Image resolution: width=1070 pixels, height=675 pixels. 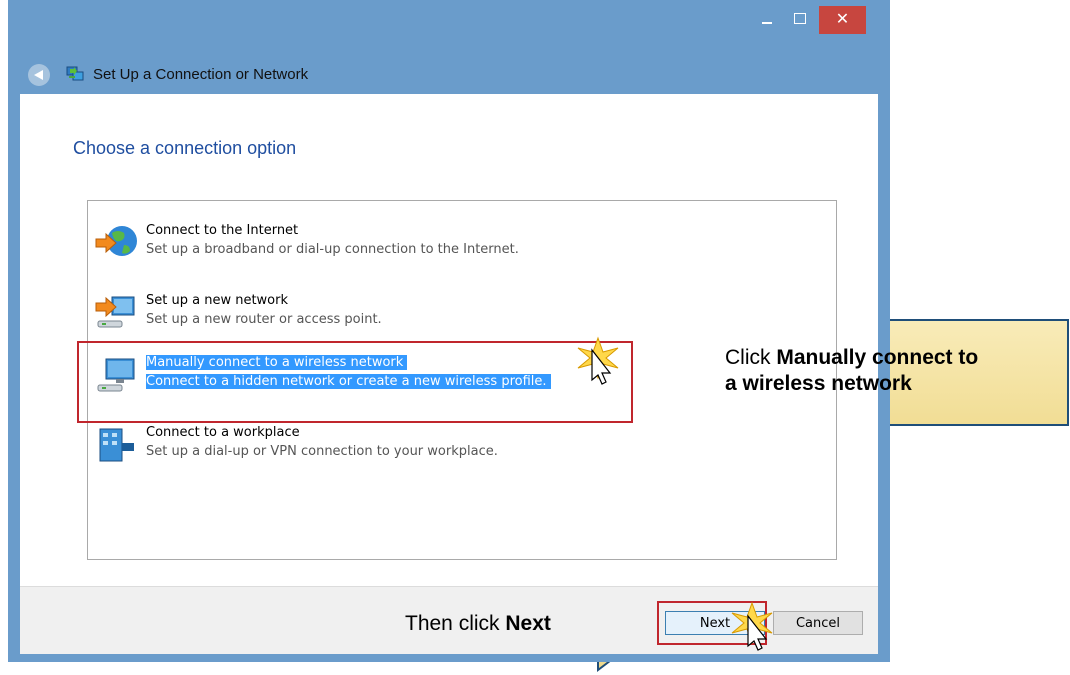 What do you see at coordinates (455, 623) in the screenshot?
I see `callout-prefix: Then click` at bounding box center [455, 623].